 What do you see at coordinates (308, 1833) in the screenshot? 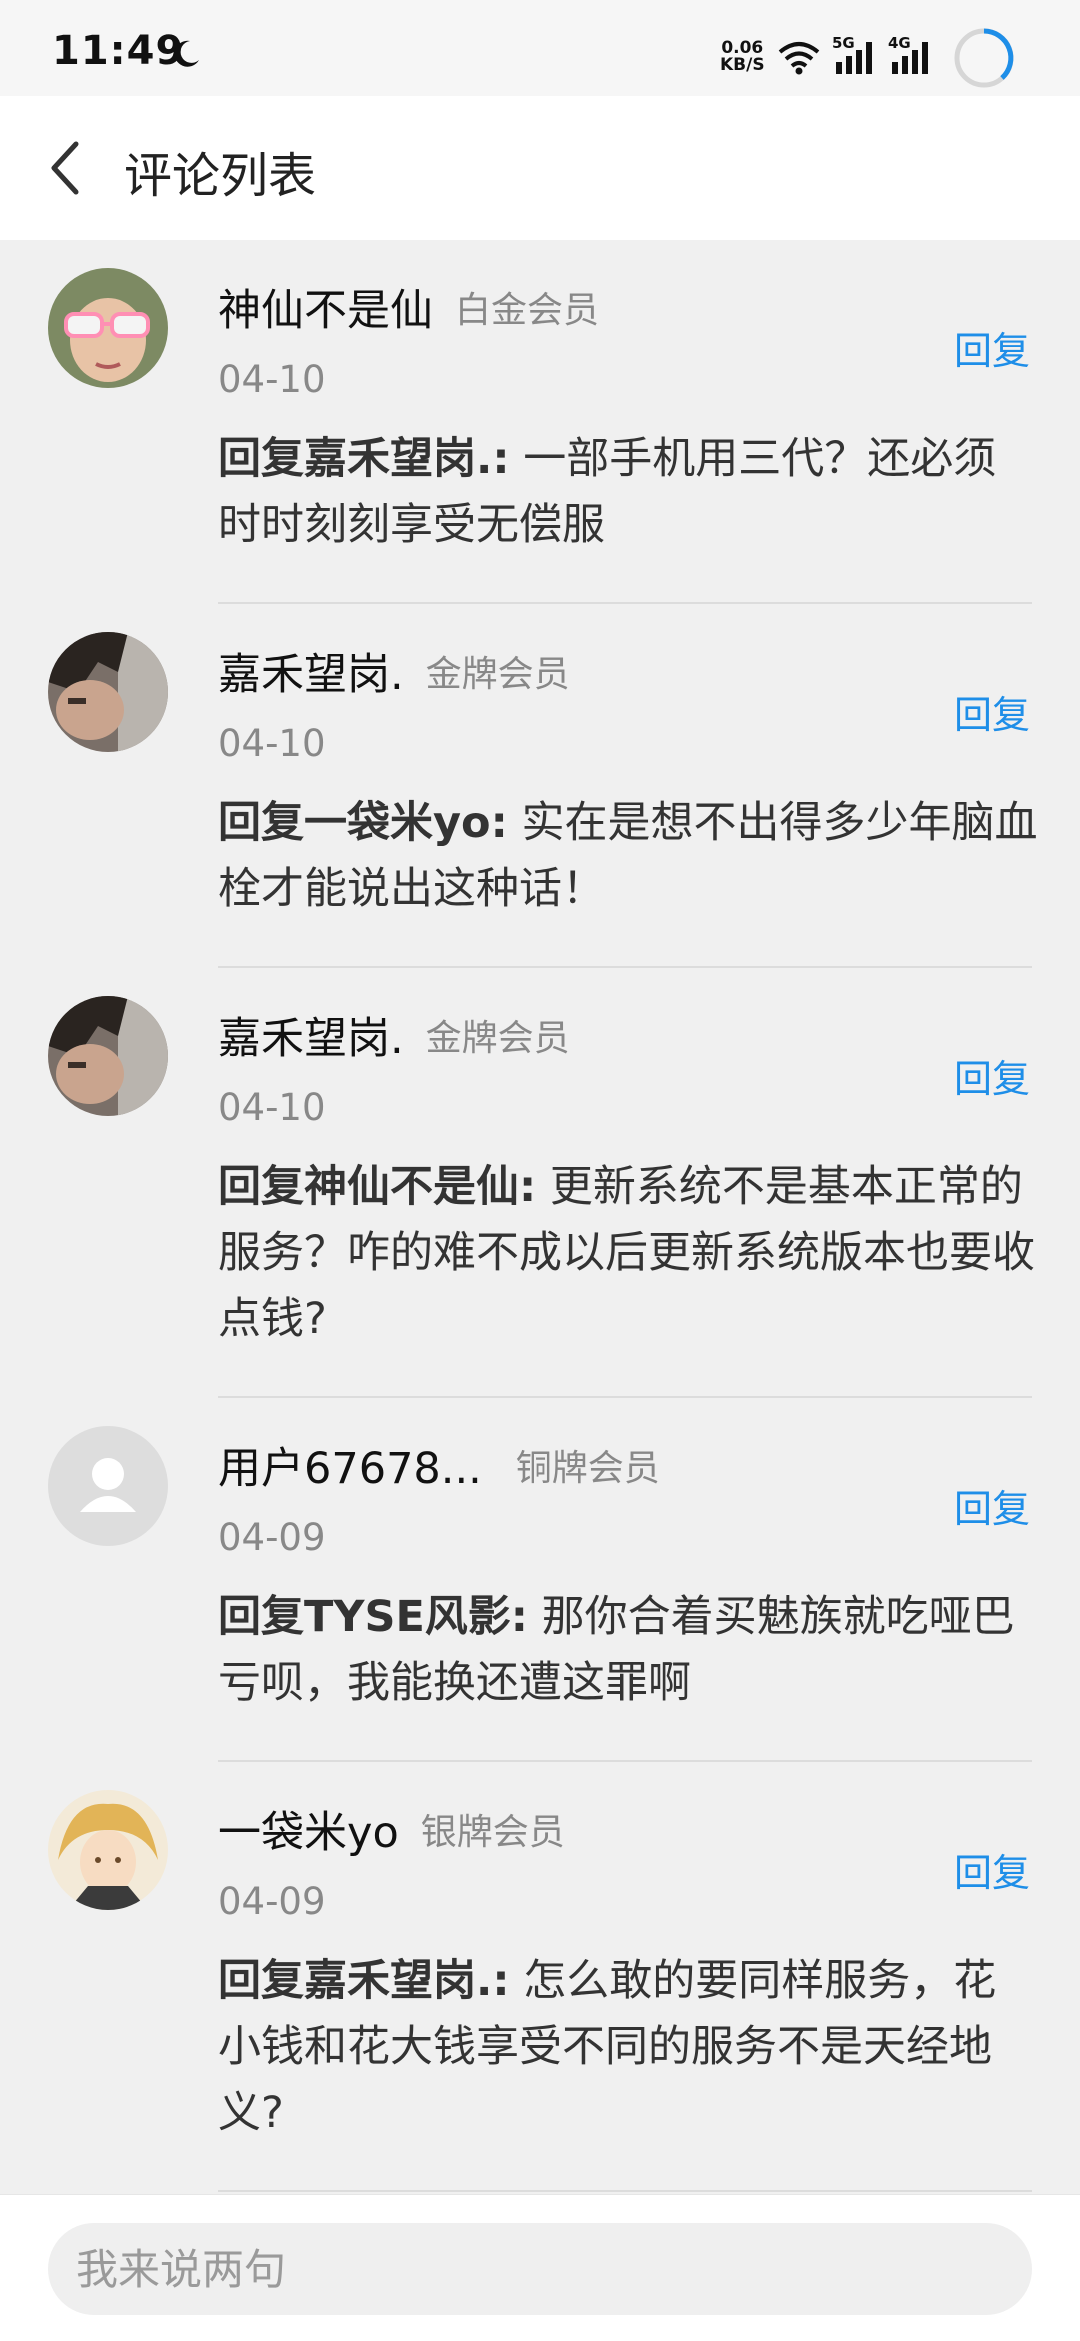
I see `username: 一袋米yo` at bounding box center [308, 1833].